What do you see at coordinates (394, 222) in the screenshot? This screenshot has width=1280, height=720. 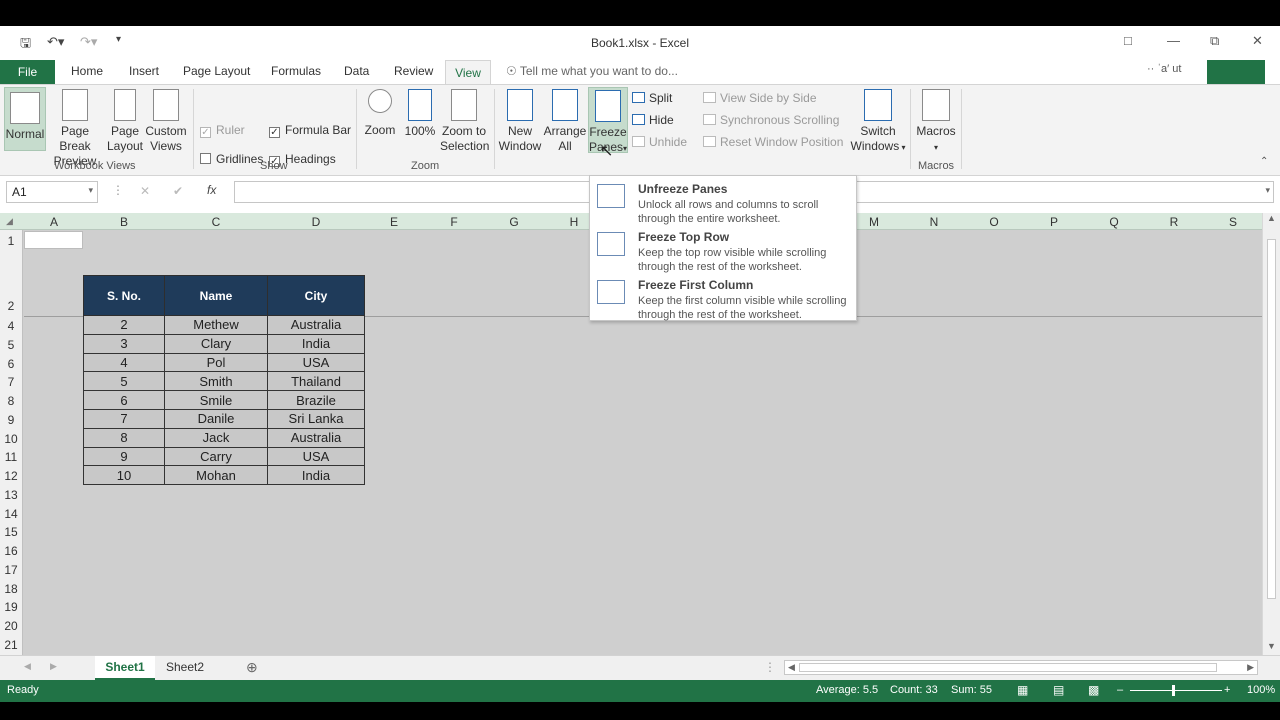 I see `column-header-e: E` at bounding box center [394, 222].